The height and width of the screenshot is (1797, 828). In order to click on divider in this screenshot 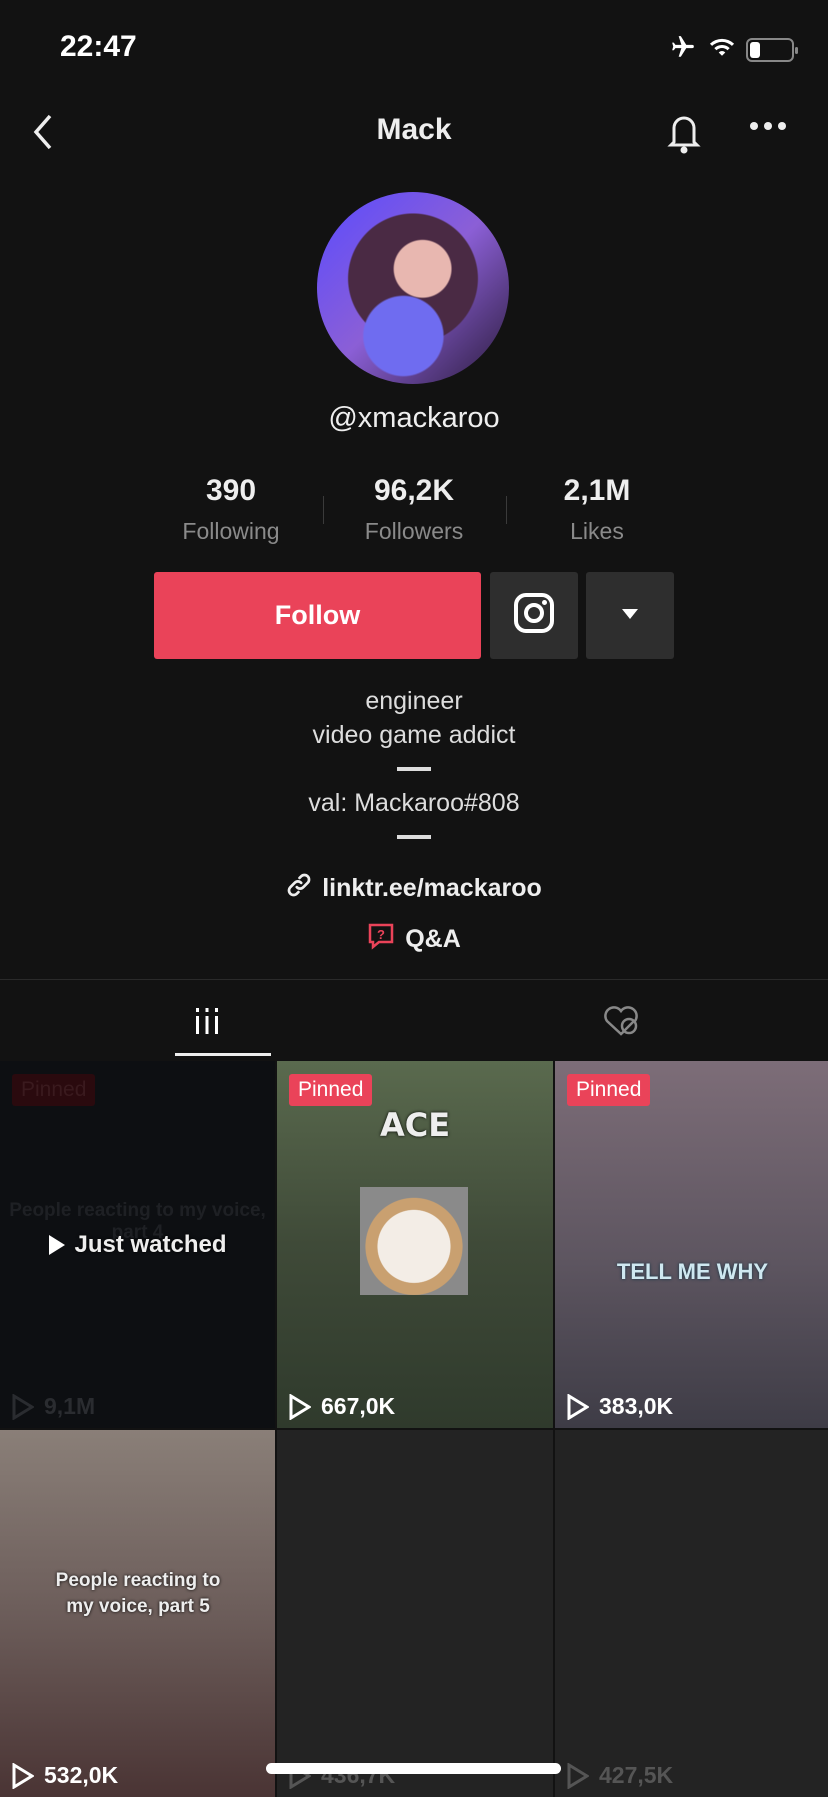, I will do `click(414, 979)`.